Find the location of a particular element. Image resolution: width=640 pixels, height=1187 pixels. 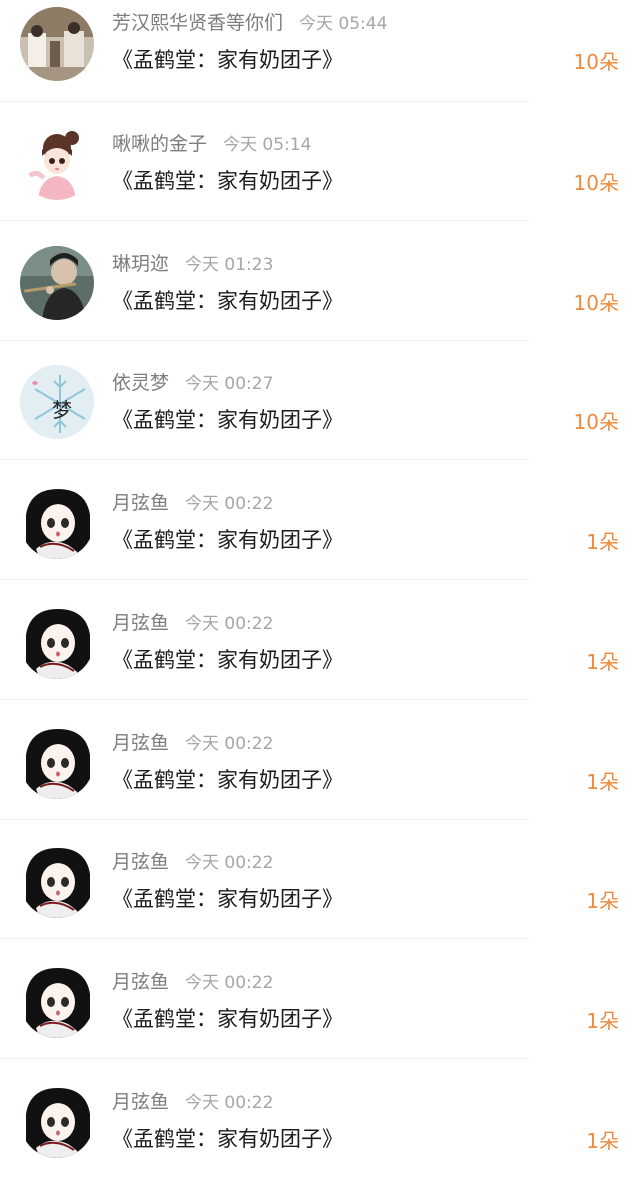

username: 依灵梦 is located at coordinates (140, 383).